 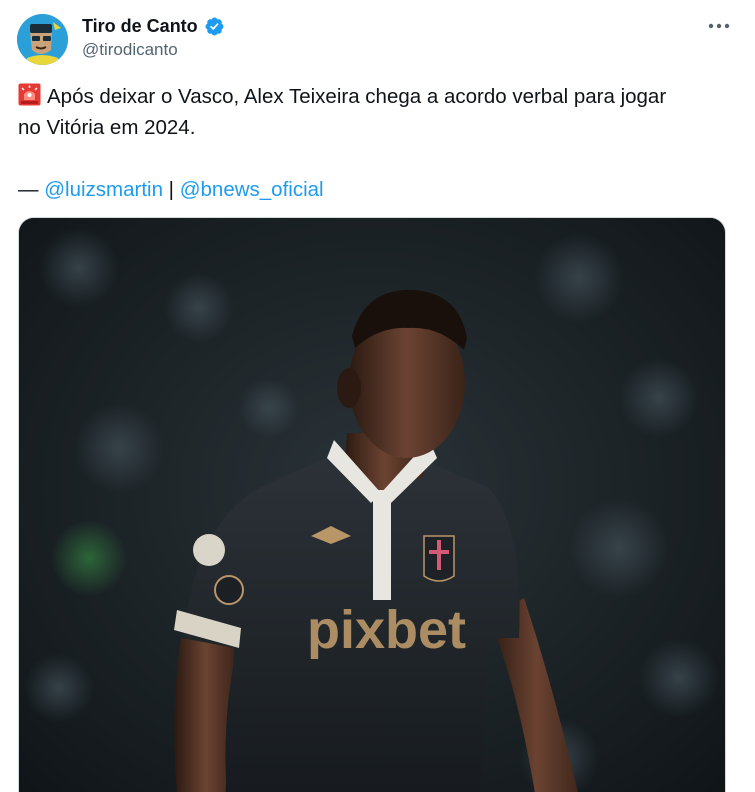 I want to click on sponsor-text: pixbet, so click(x=386, y=630).